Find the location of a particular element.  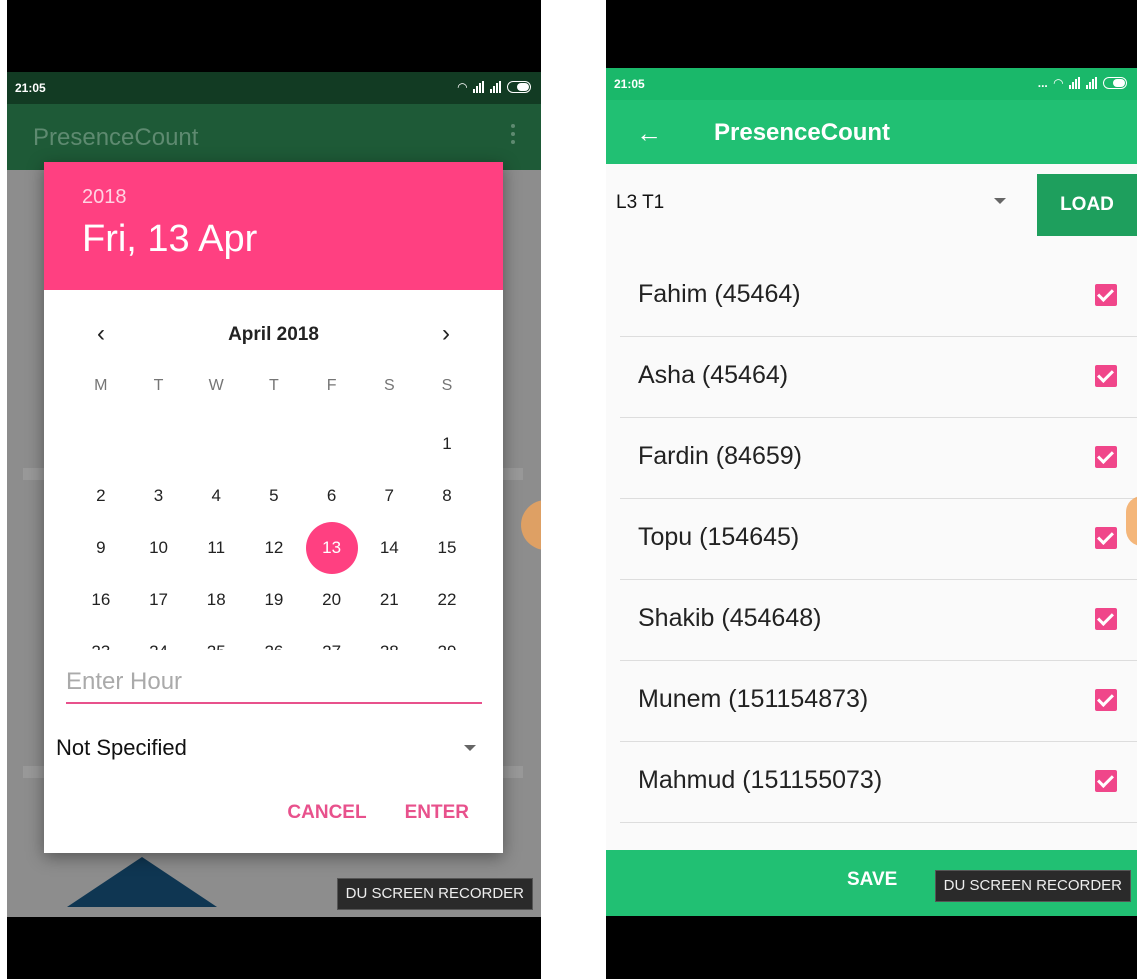

calendar-day-label: 14 is located at coordinates (389, 547).